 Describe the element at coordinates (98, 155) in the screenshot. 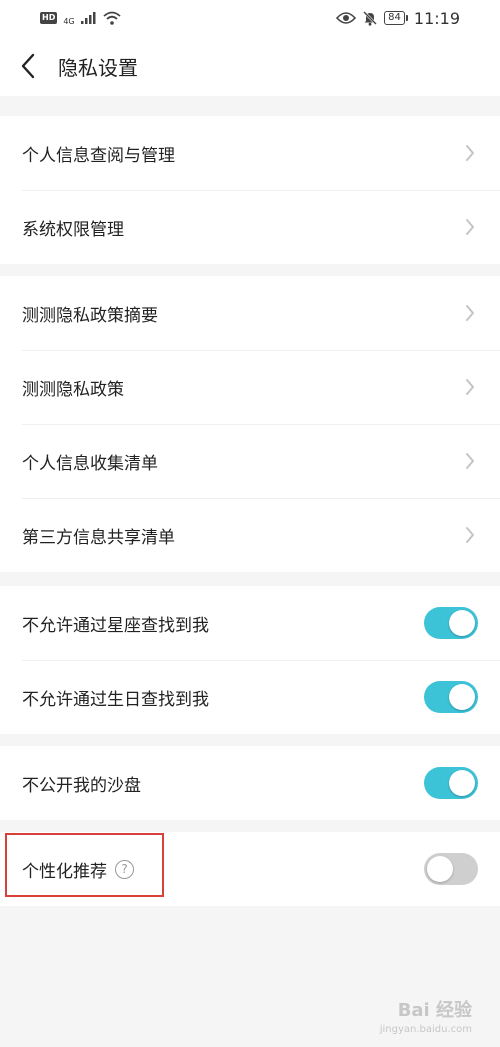

I see `row-label: 个人信息查阅与管理` at that location.